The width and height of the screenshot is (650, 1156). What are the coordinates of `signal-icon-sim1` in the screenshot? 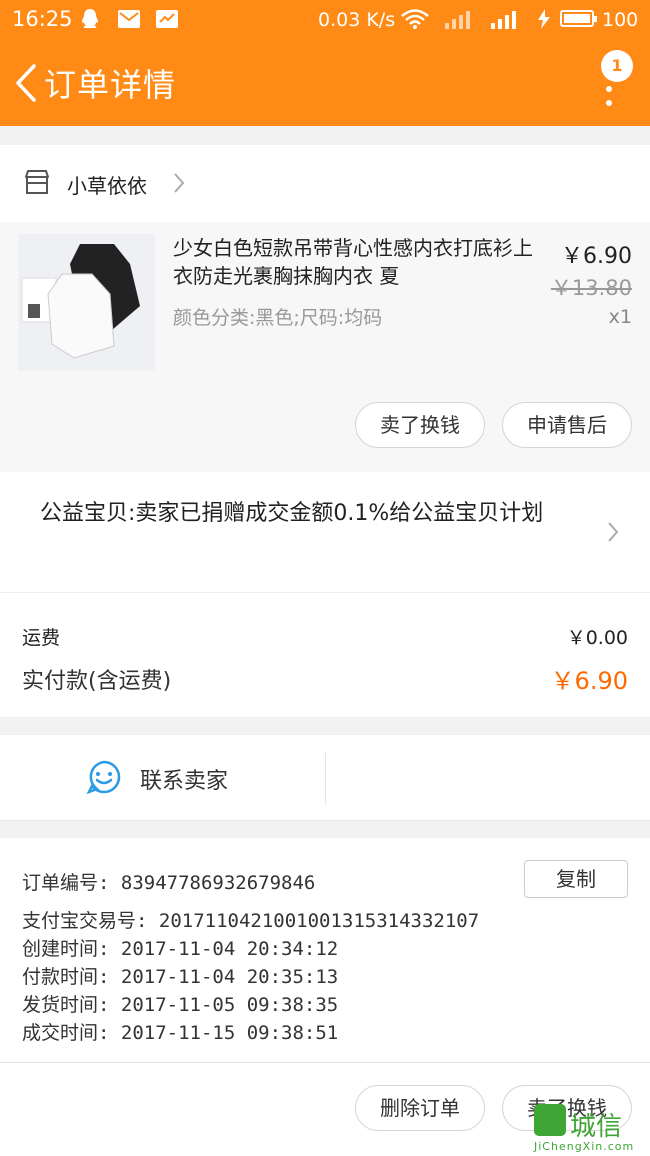 It's located at (457, 20).